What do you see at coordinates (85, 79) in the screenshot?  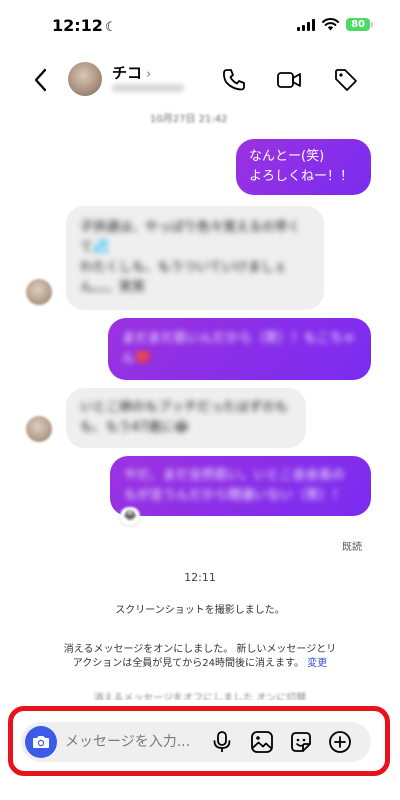 I see `contact-avatar` at bounding box center [85, 79].